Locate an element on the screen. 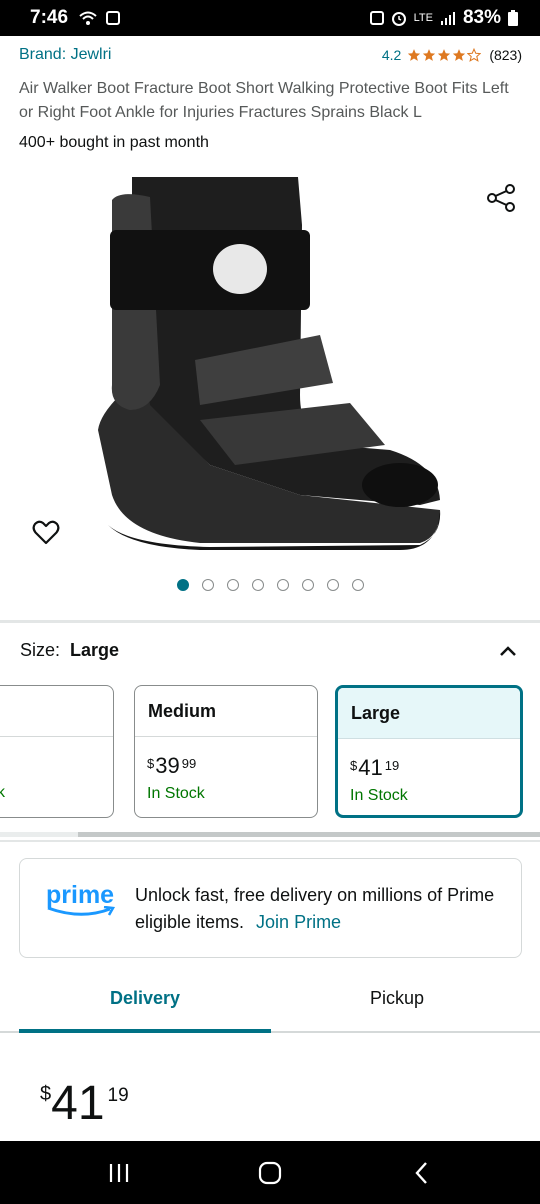 The width and height of the screenshot is (540, 1204). image-pagination-dots is located at coordinates (270, 585).